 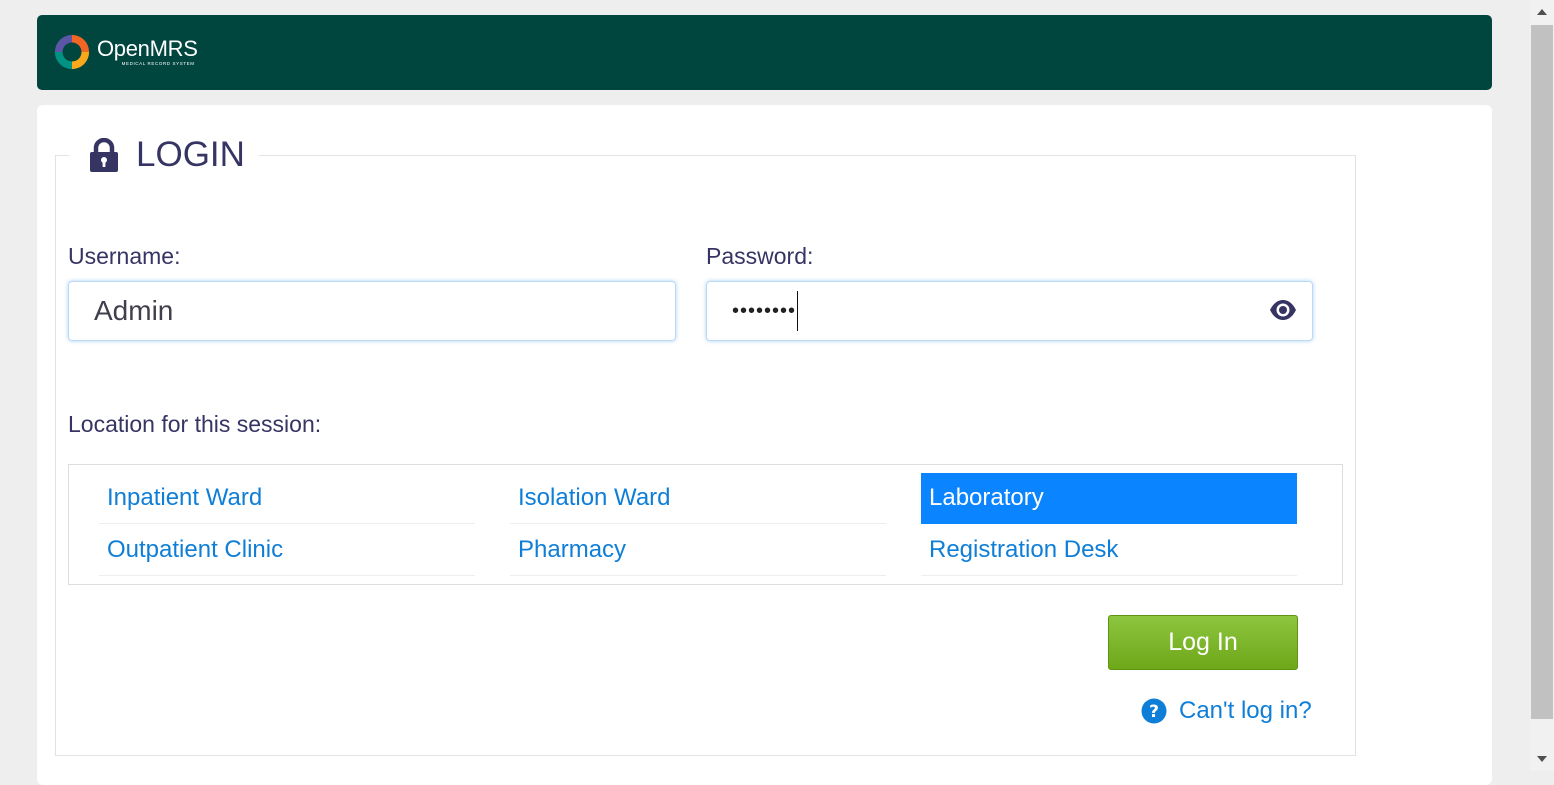 What do you see at coordinates (1109, 550) in the screenshot?
I see `location-registration-desk: Registration Desk` at bounding box center [1109, 550].